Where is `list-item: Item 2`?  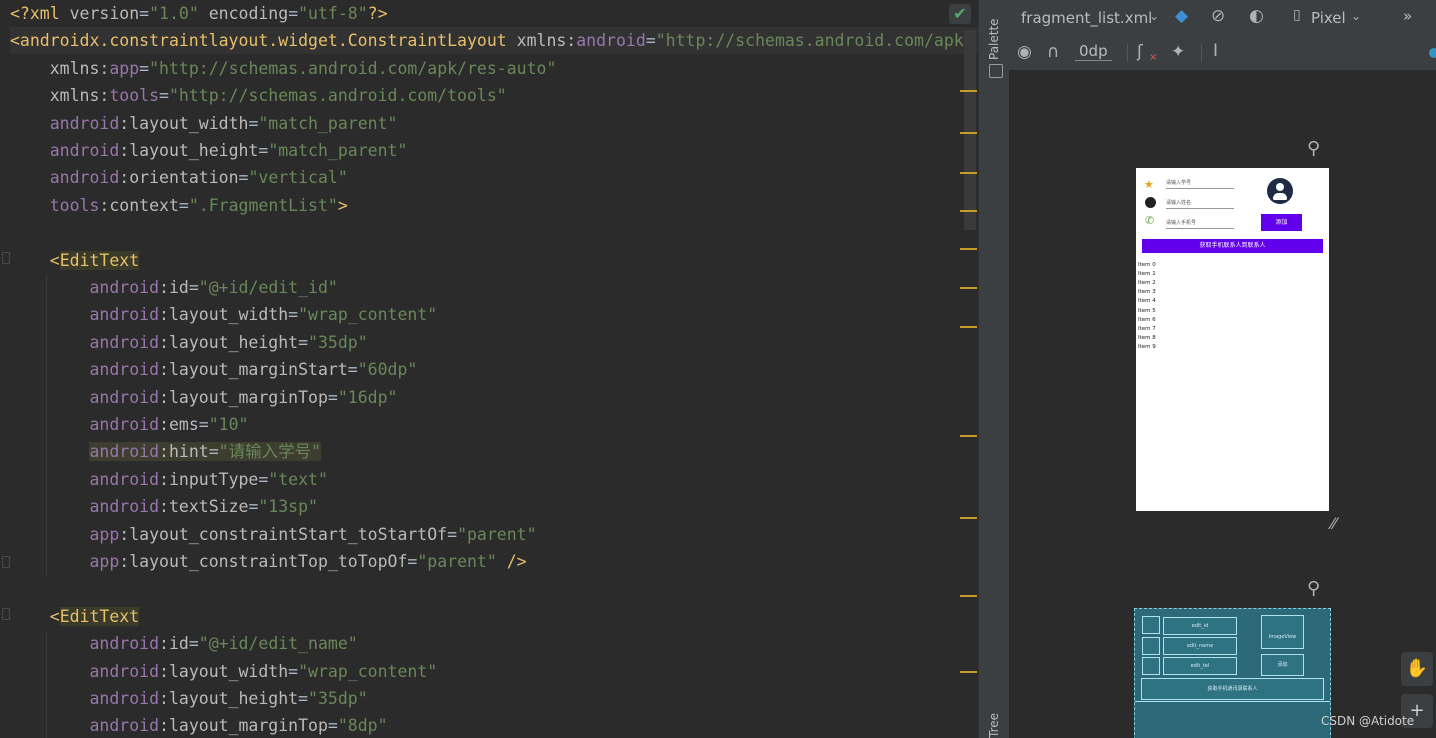
list-item: Item 2 is located at coordinates (1147, 283).